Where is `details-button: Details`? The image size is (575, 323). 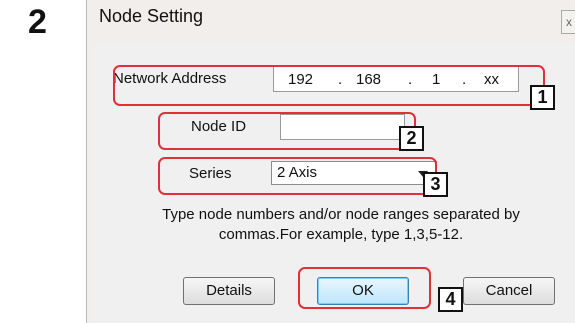 details-button: Details is located at coordinates (229, 291).